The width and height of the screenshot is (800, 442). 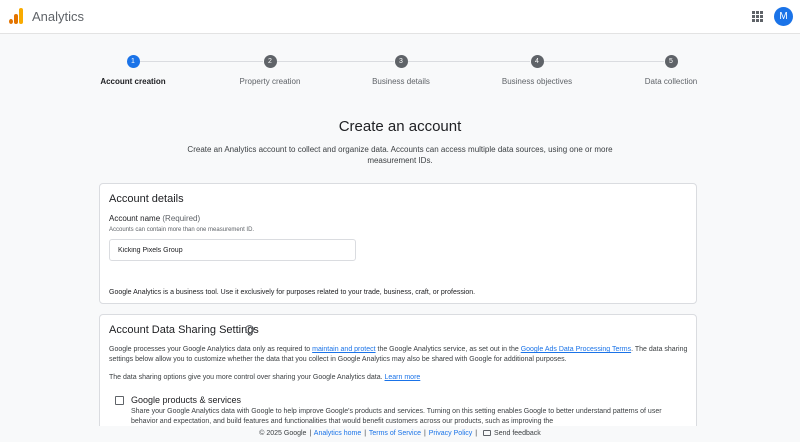 I want to click on step-number: 1, so click(x=133, y=61).